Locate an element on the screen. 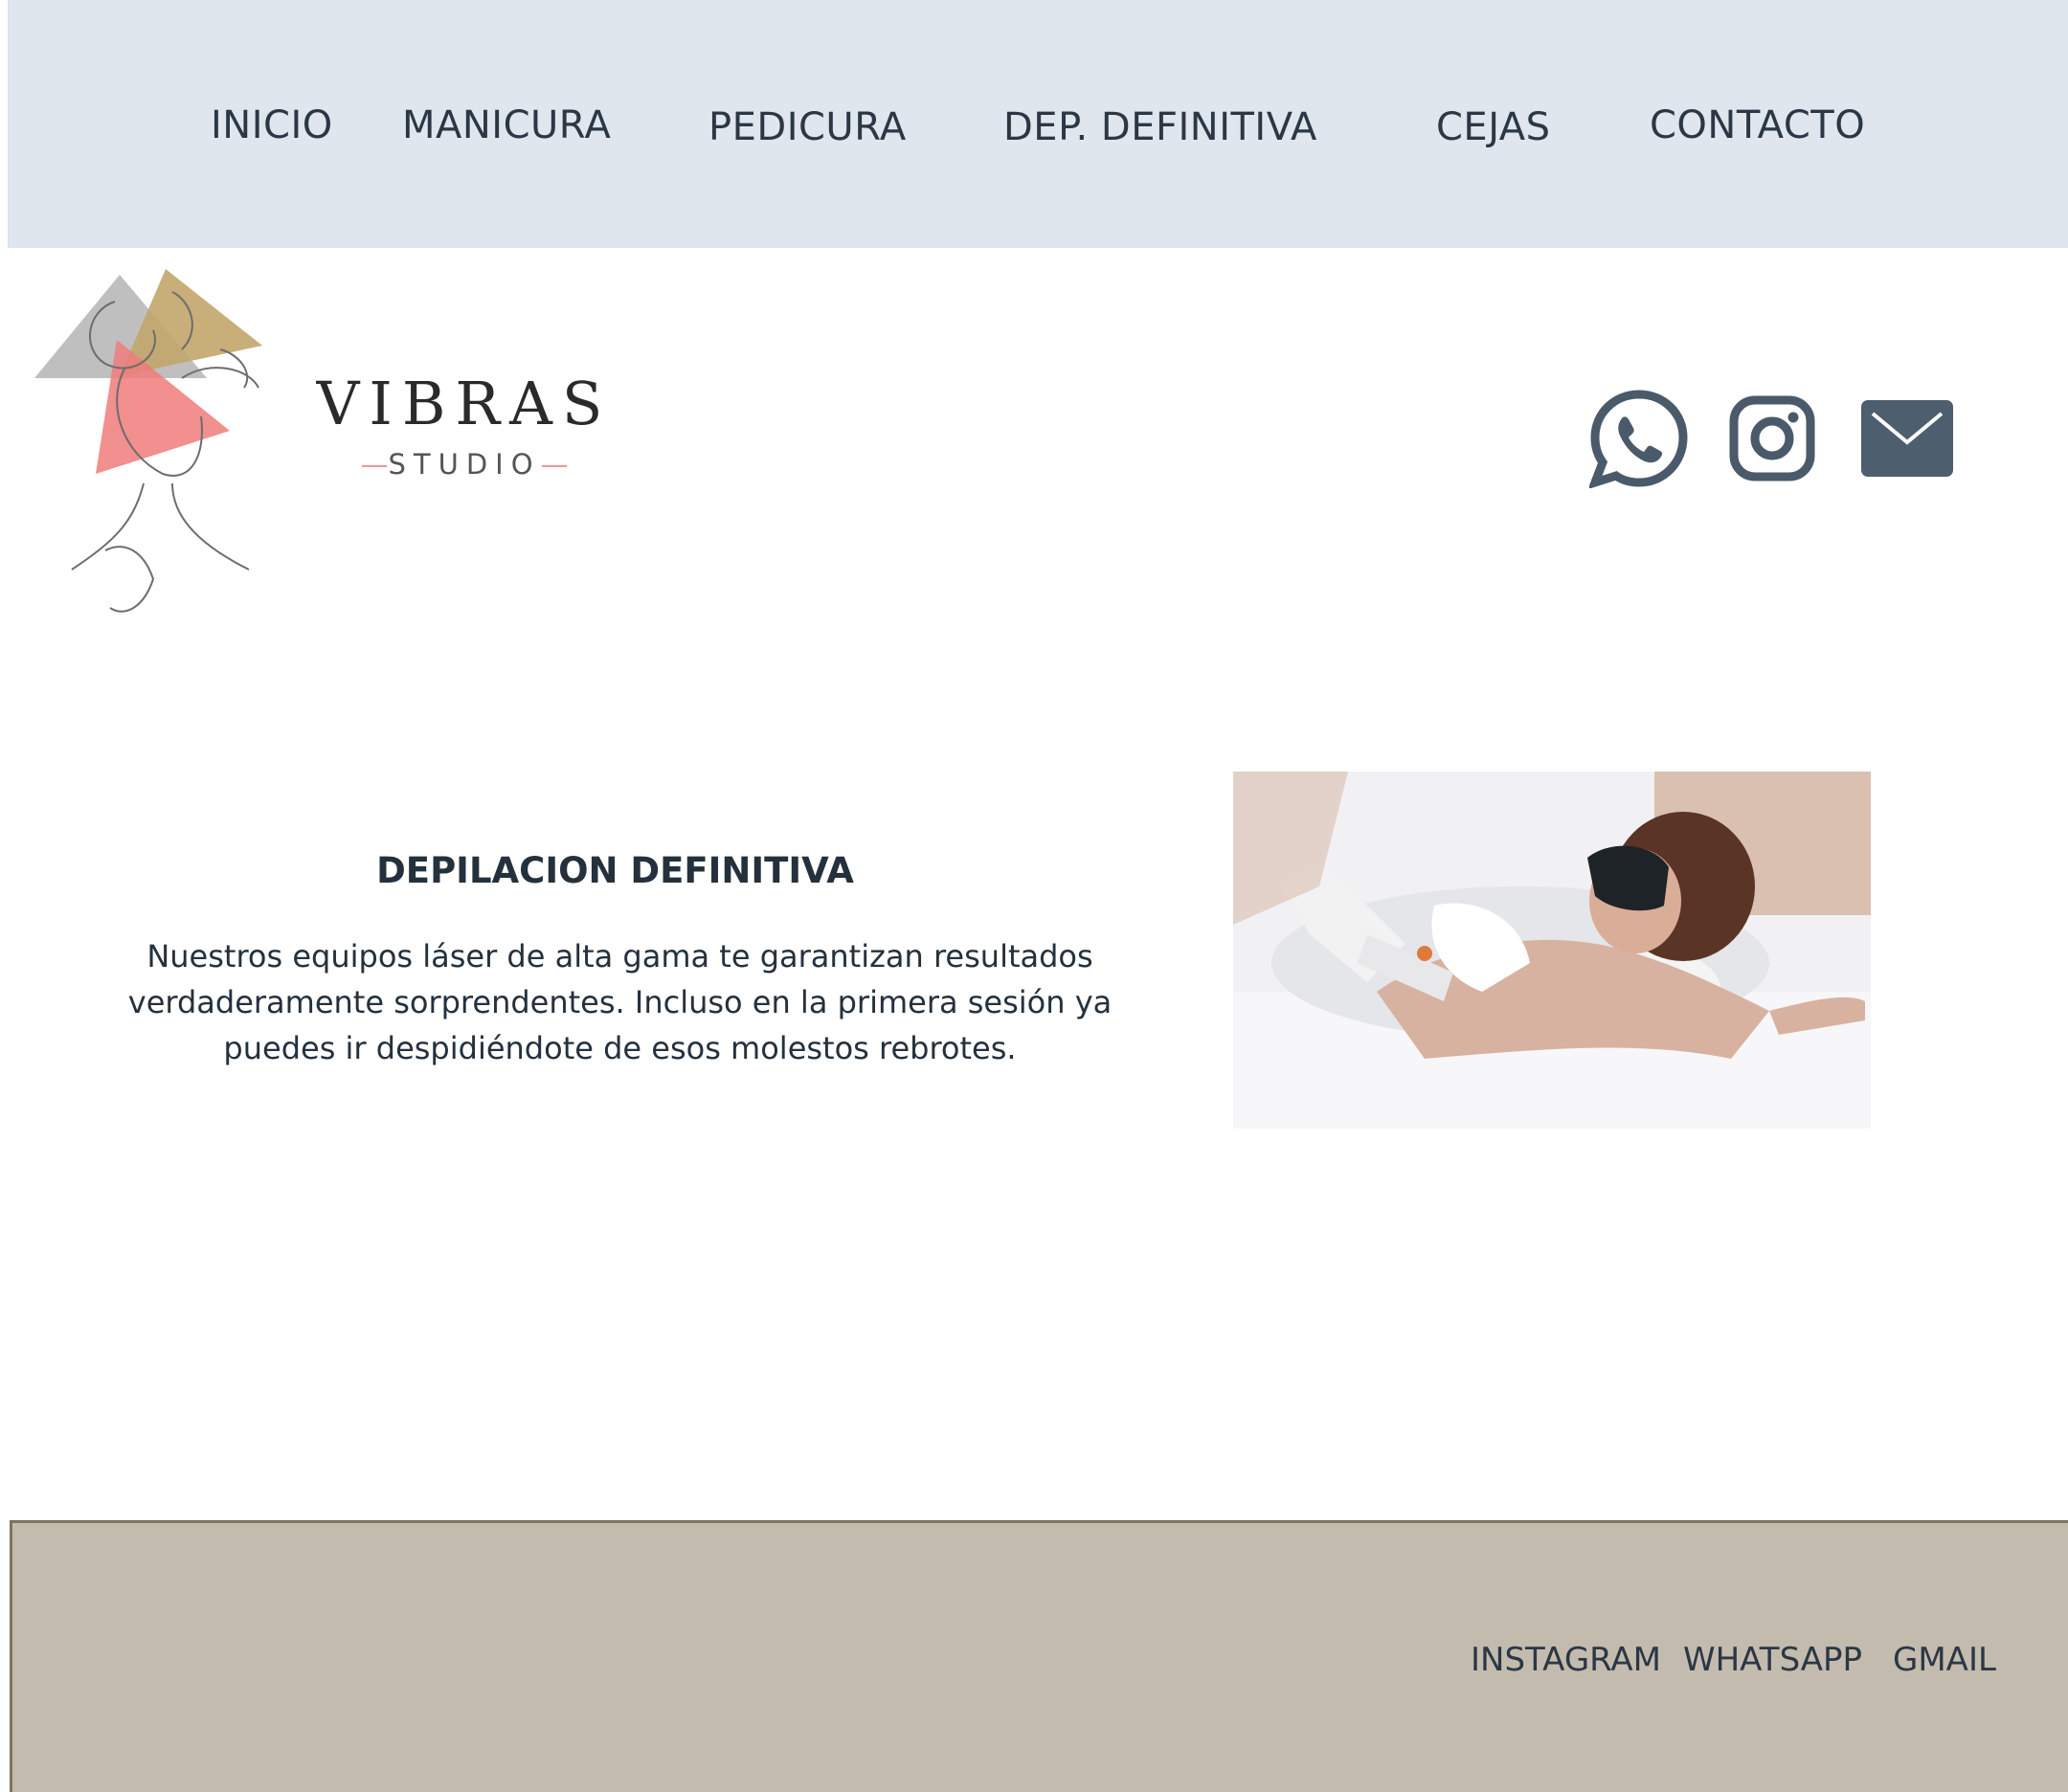 The width and height of the screenshot is (2068, 1792). nav-item-contacto: CONTACTO is located at coordinates (1757, 125).